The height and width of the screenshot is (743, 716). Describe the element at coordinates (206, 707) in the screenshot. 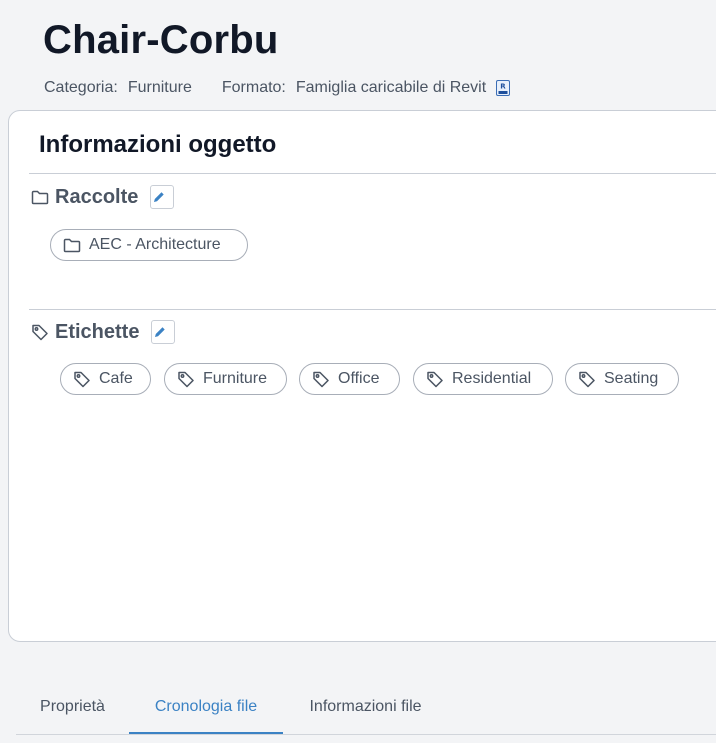

I see `tab-file-history: Cronologia file` at that location.